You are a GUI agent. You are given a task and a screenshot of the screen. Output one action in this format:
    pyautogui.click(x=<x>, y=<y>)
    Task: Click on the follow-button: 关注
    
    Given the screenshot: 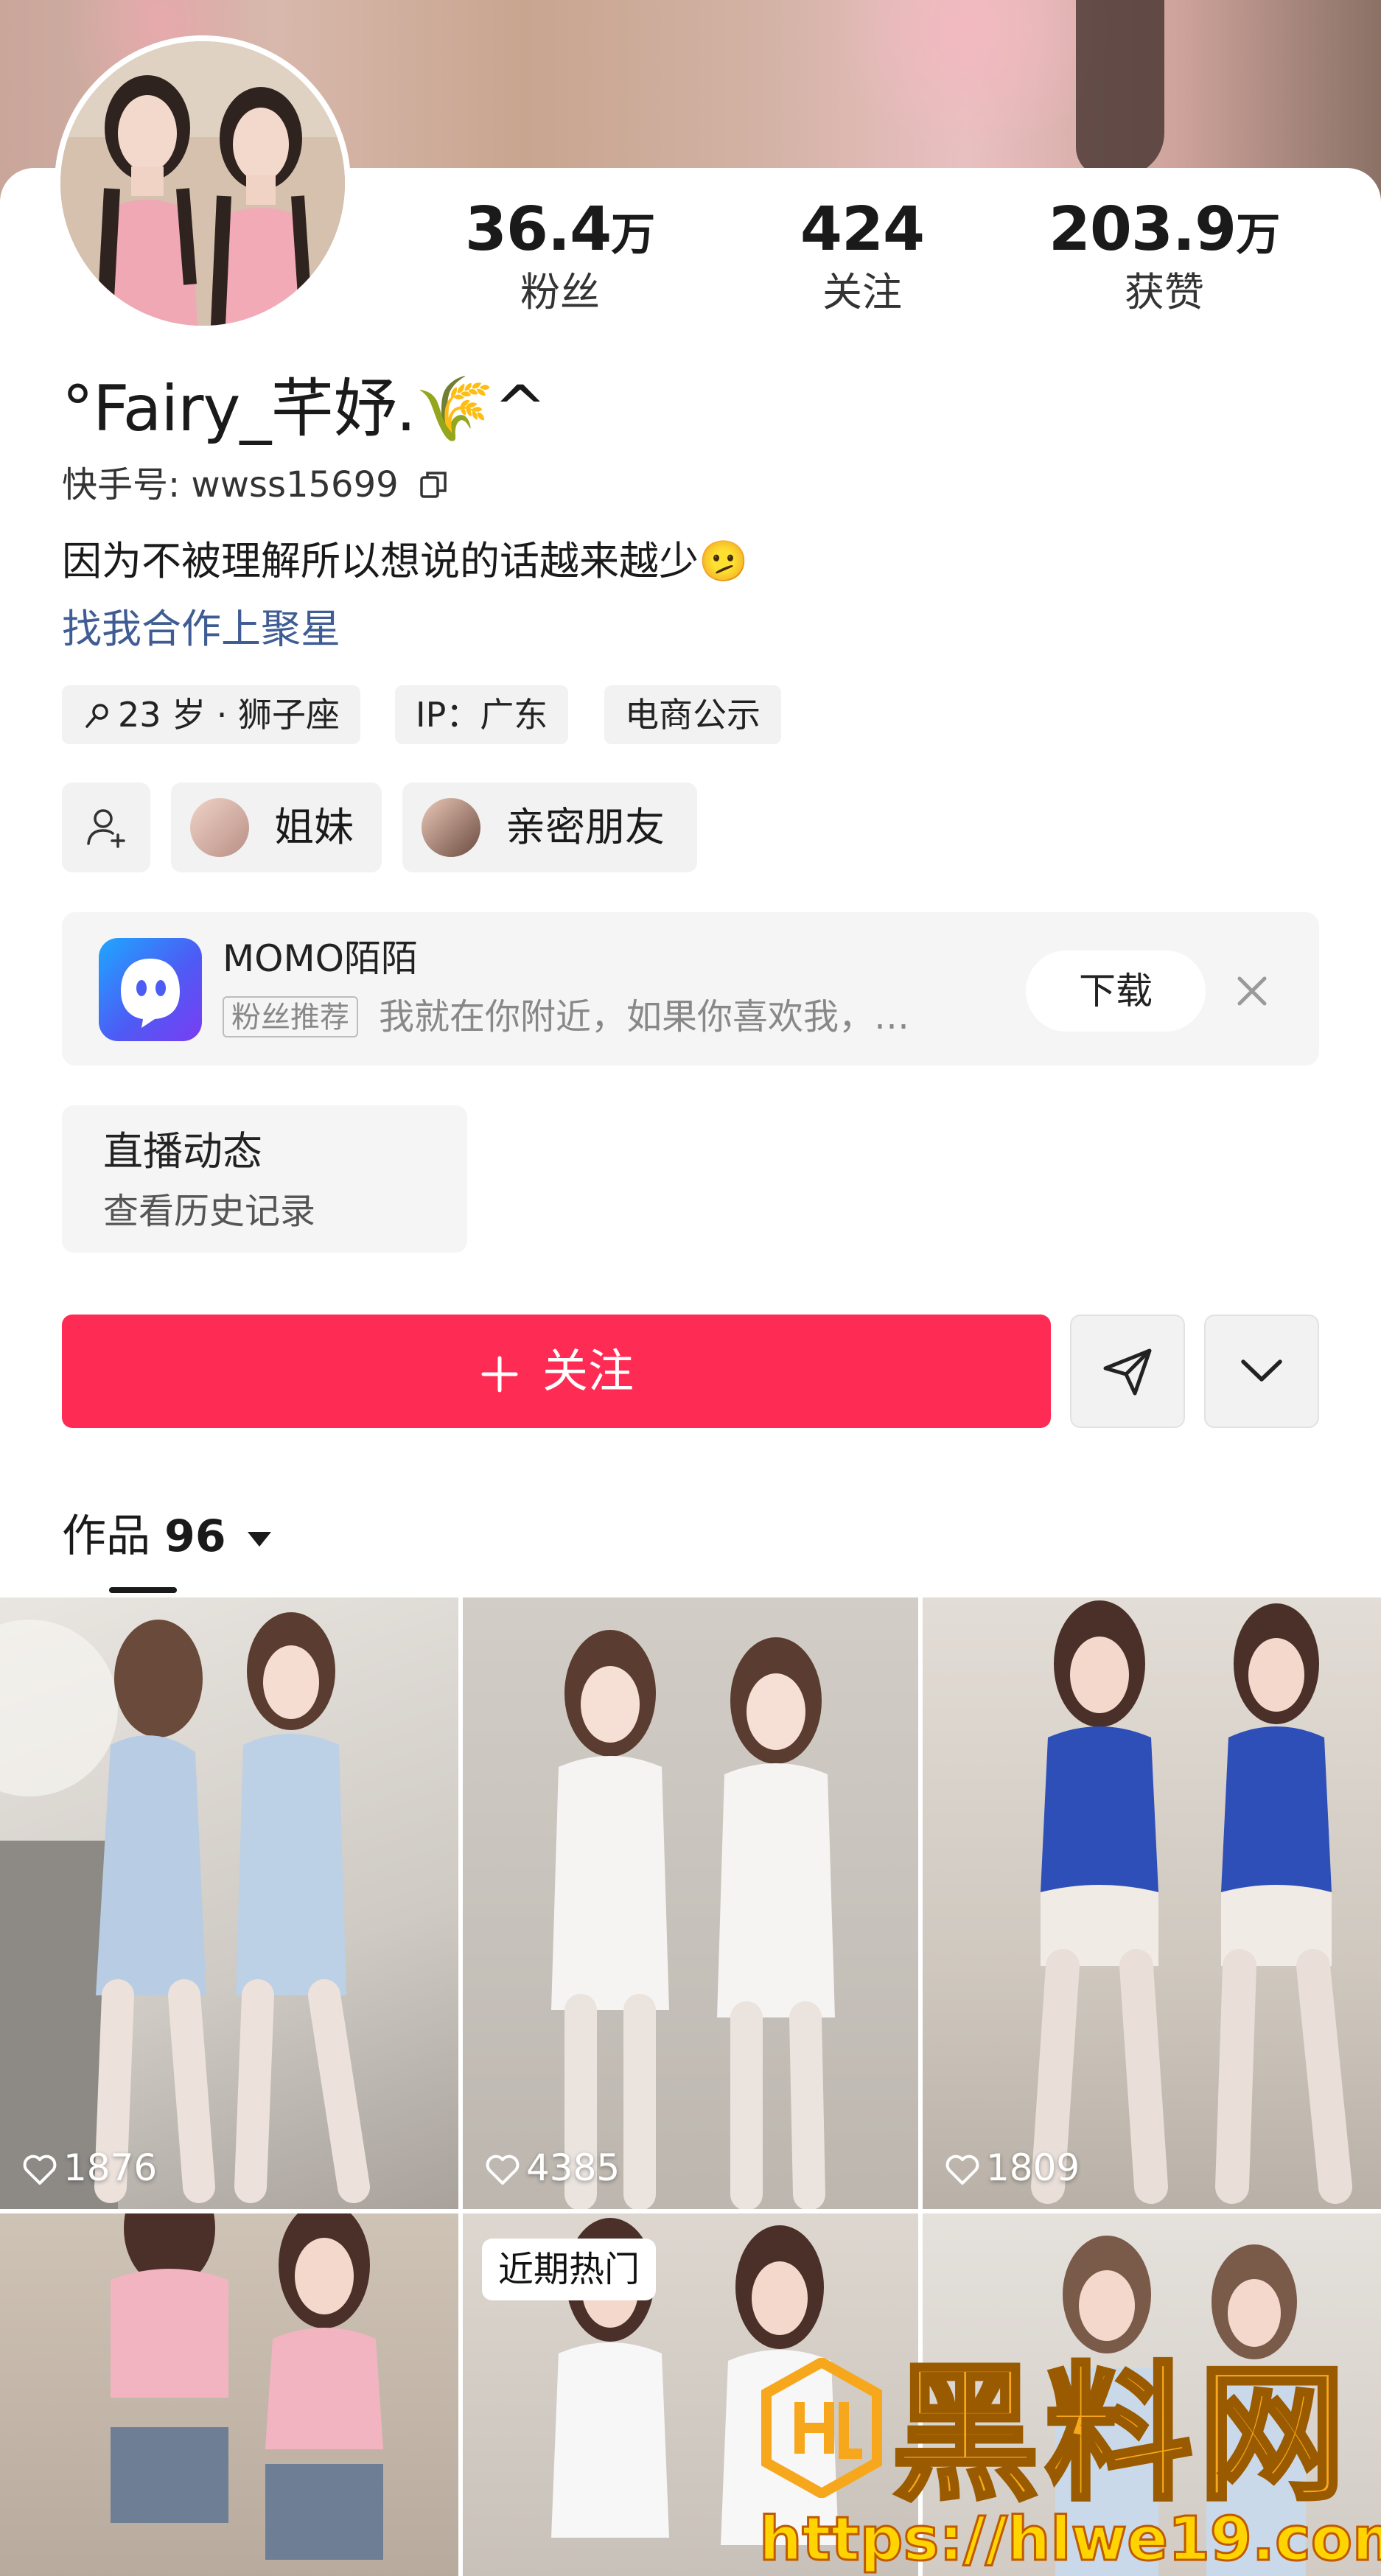 What is the action you would take?
    pyautogui.click(x=556, y=1371)
    